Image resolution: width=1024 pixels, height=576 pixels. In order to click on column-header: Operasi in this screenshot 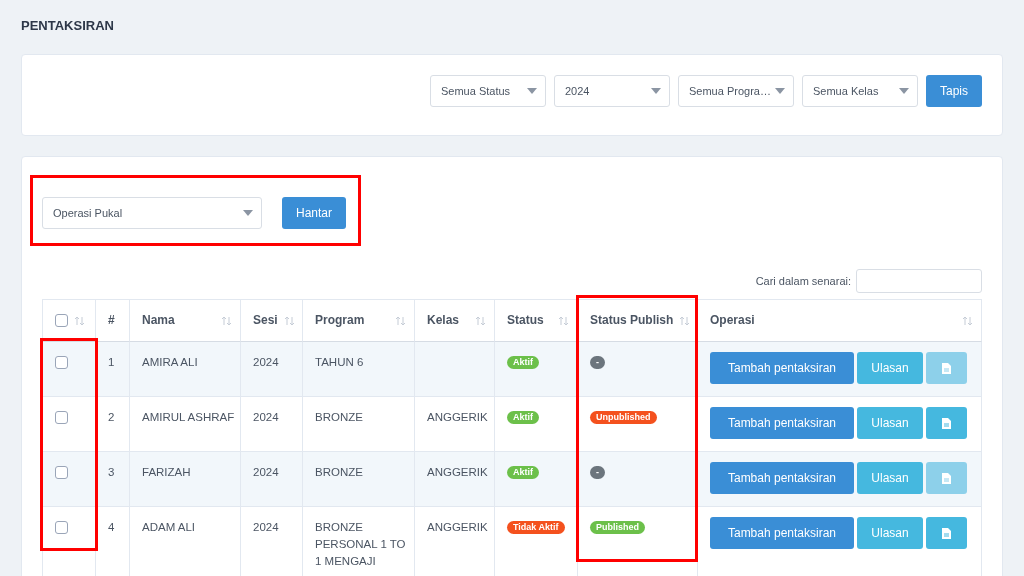, I will do `click(833, 320)`.